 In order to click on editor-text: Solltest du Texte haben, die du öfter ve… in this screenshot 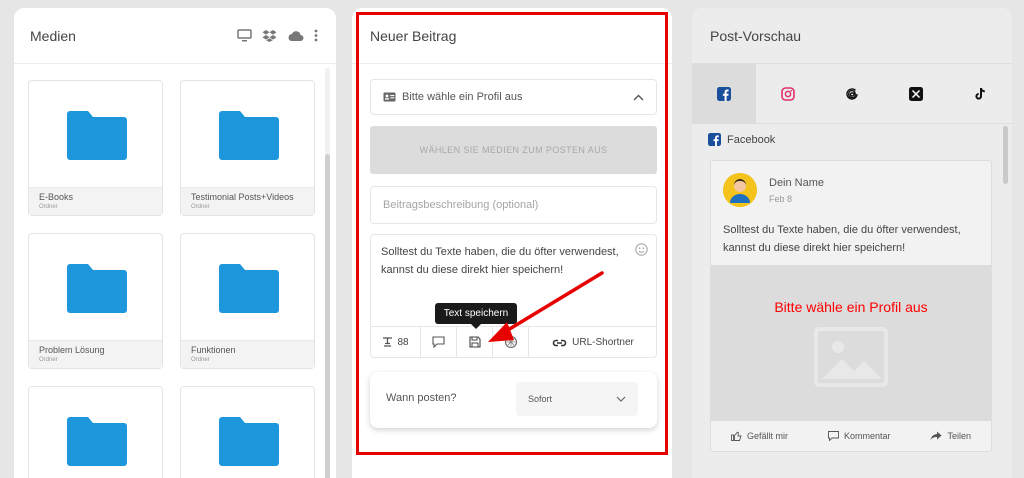, I will do `click(507, 261)`.